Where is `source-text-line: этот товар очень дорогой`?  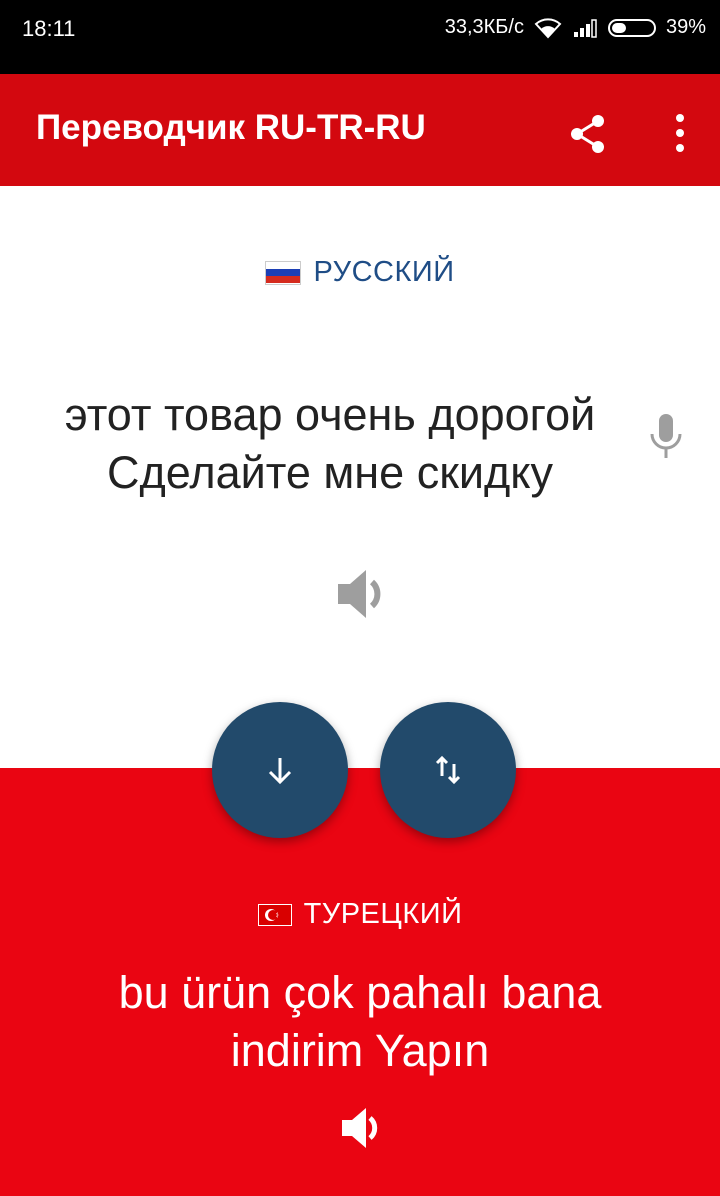
source-text-line: этот товар очень дорогой is located at coordinates (330, 414).